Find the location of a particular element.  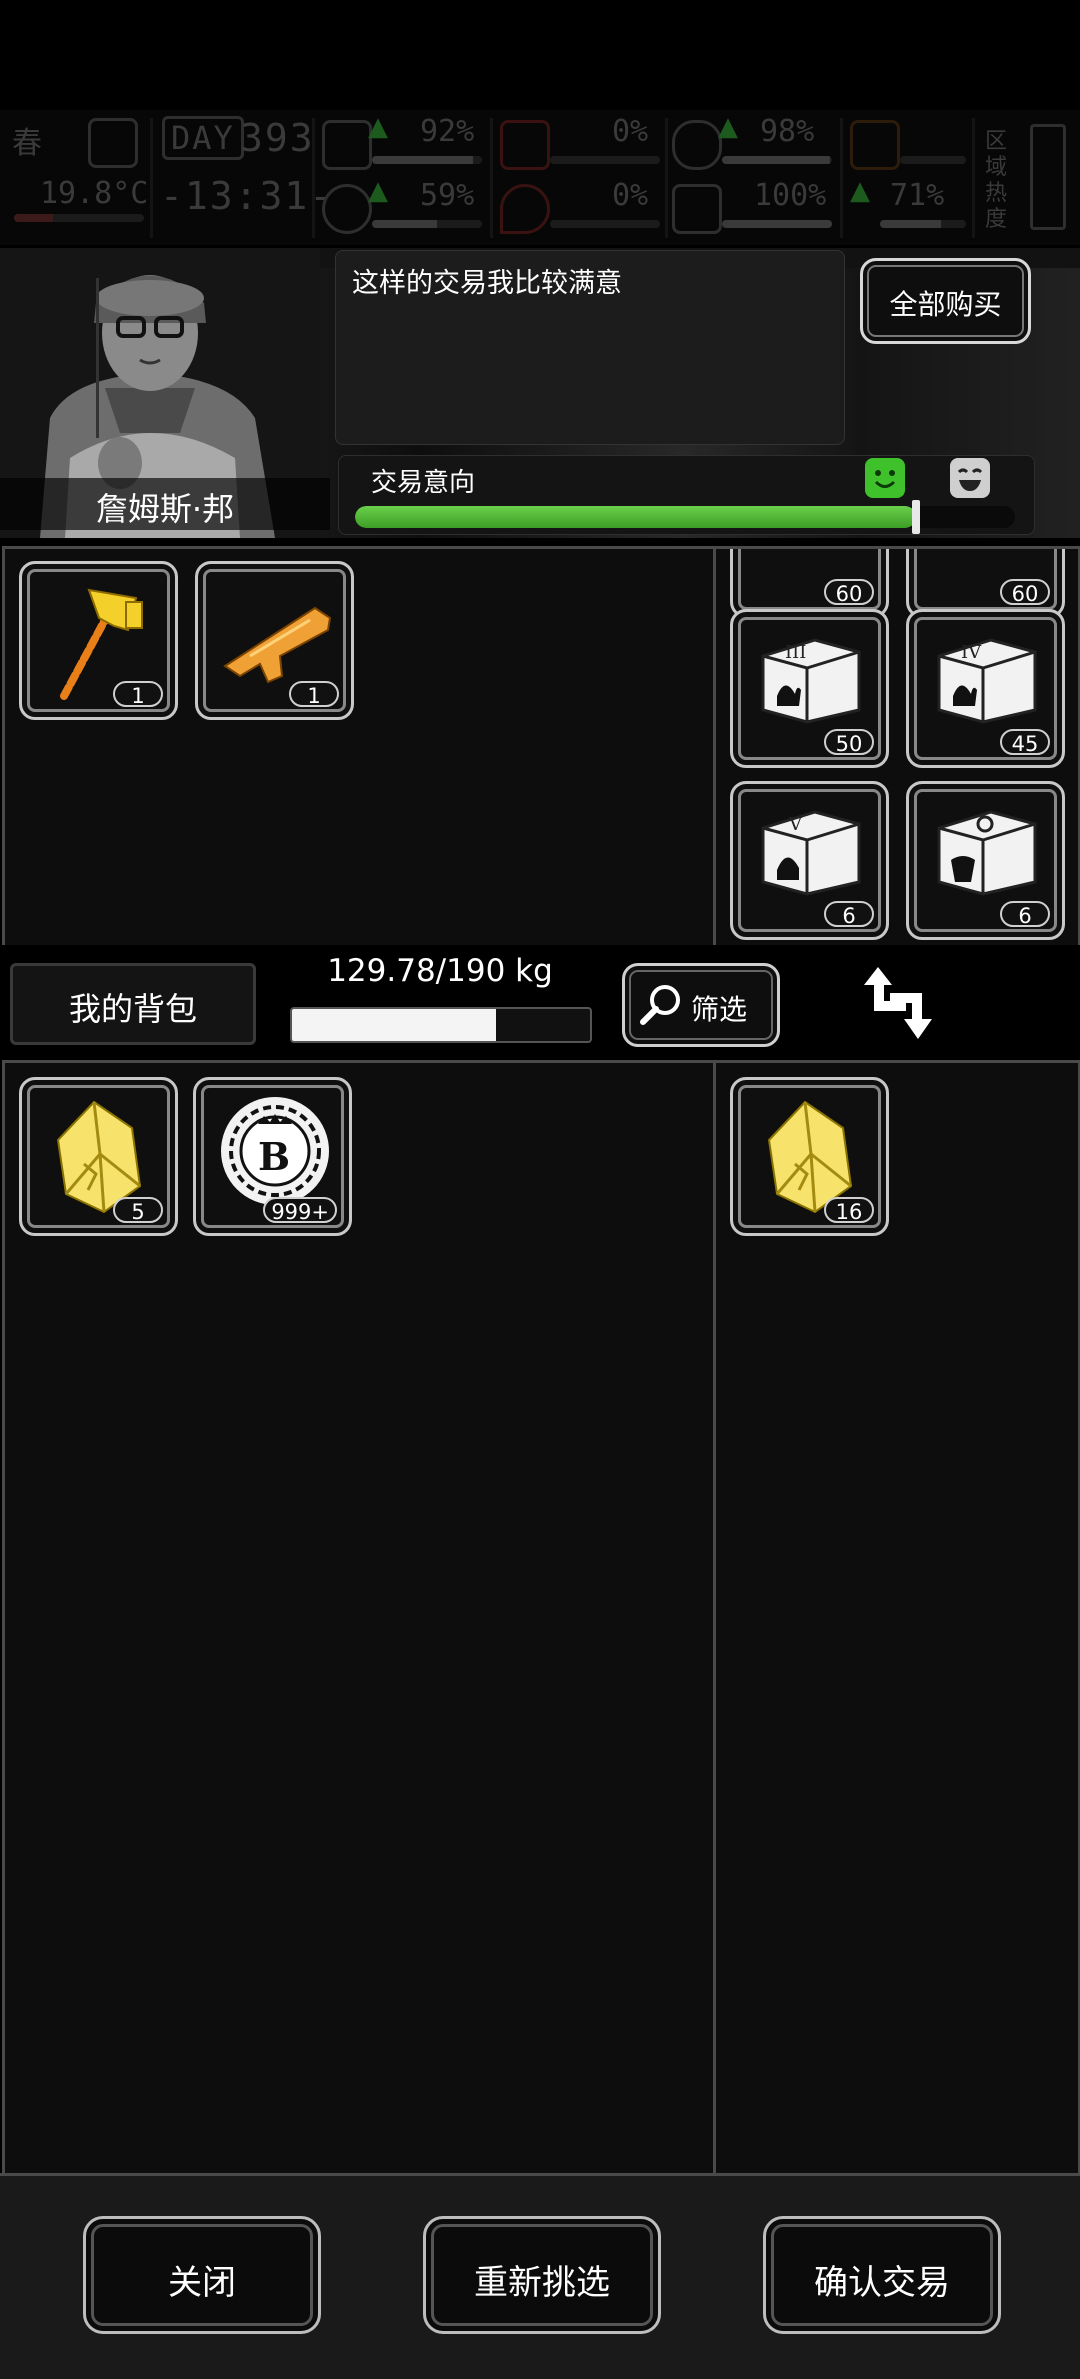

supply-crate-icon: V is located at coordinates (811, 853).